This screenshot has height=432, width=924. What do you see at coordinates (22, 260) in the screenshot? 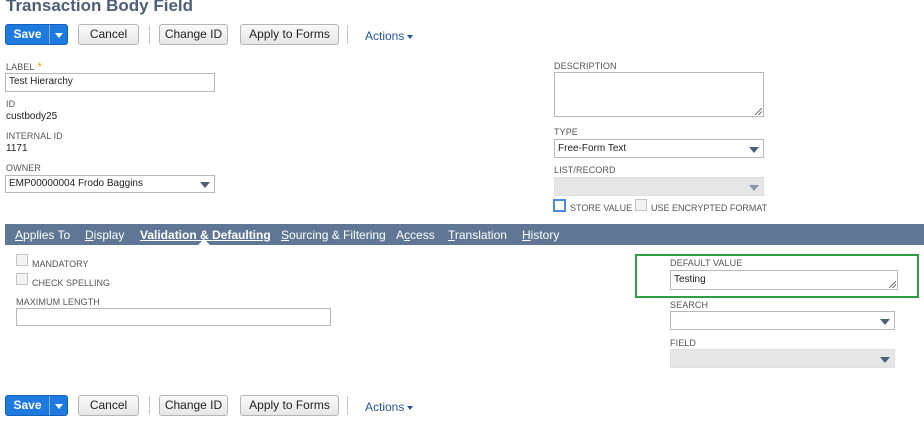
I see `mandatory-checkbox` at bounding box center [22, 260].